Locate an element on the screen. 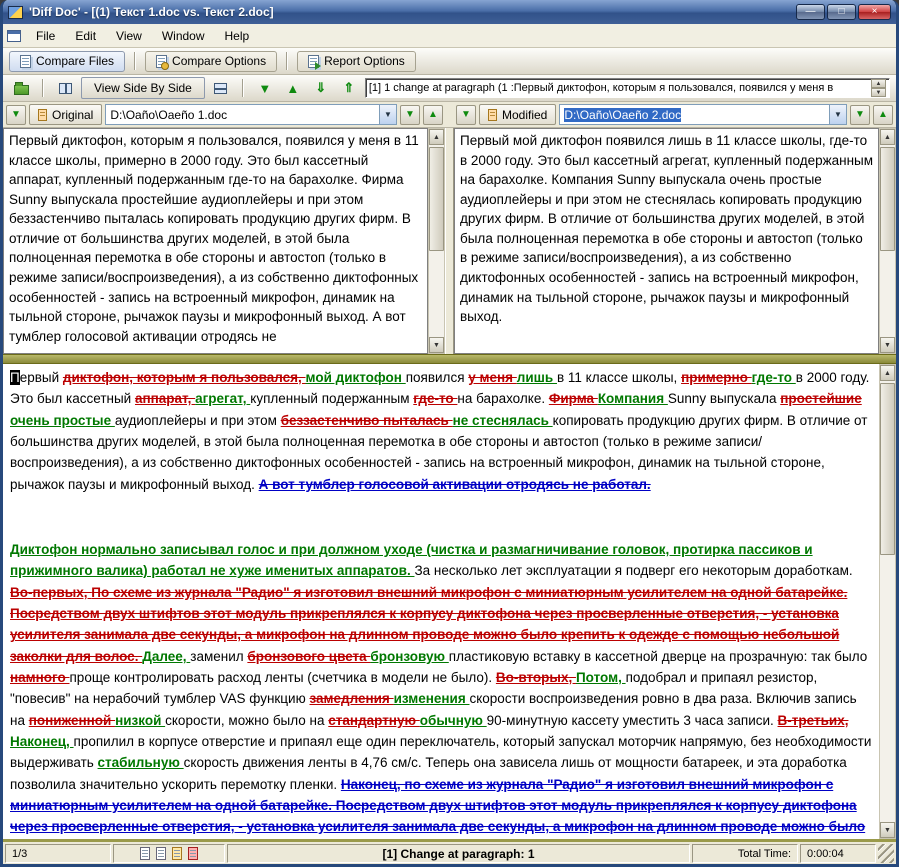  menu-help: Help is located at coordinates (237, 36).